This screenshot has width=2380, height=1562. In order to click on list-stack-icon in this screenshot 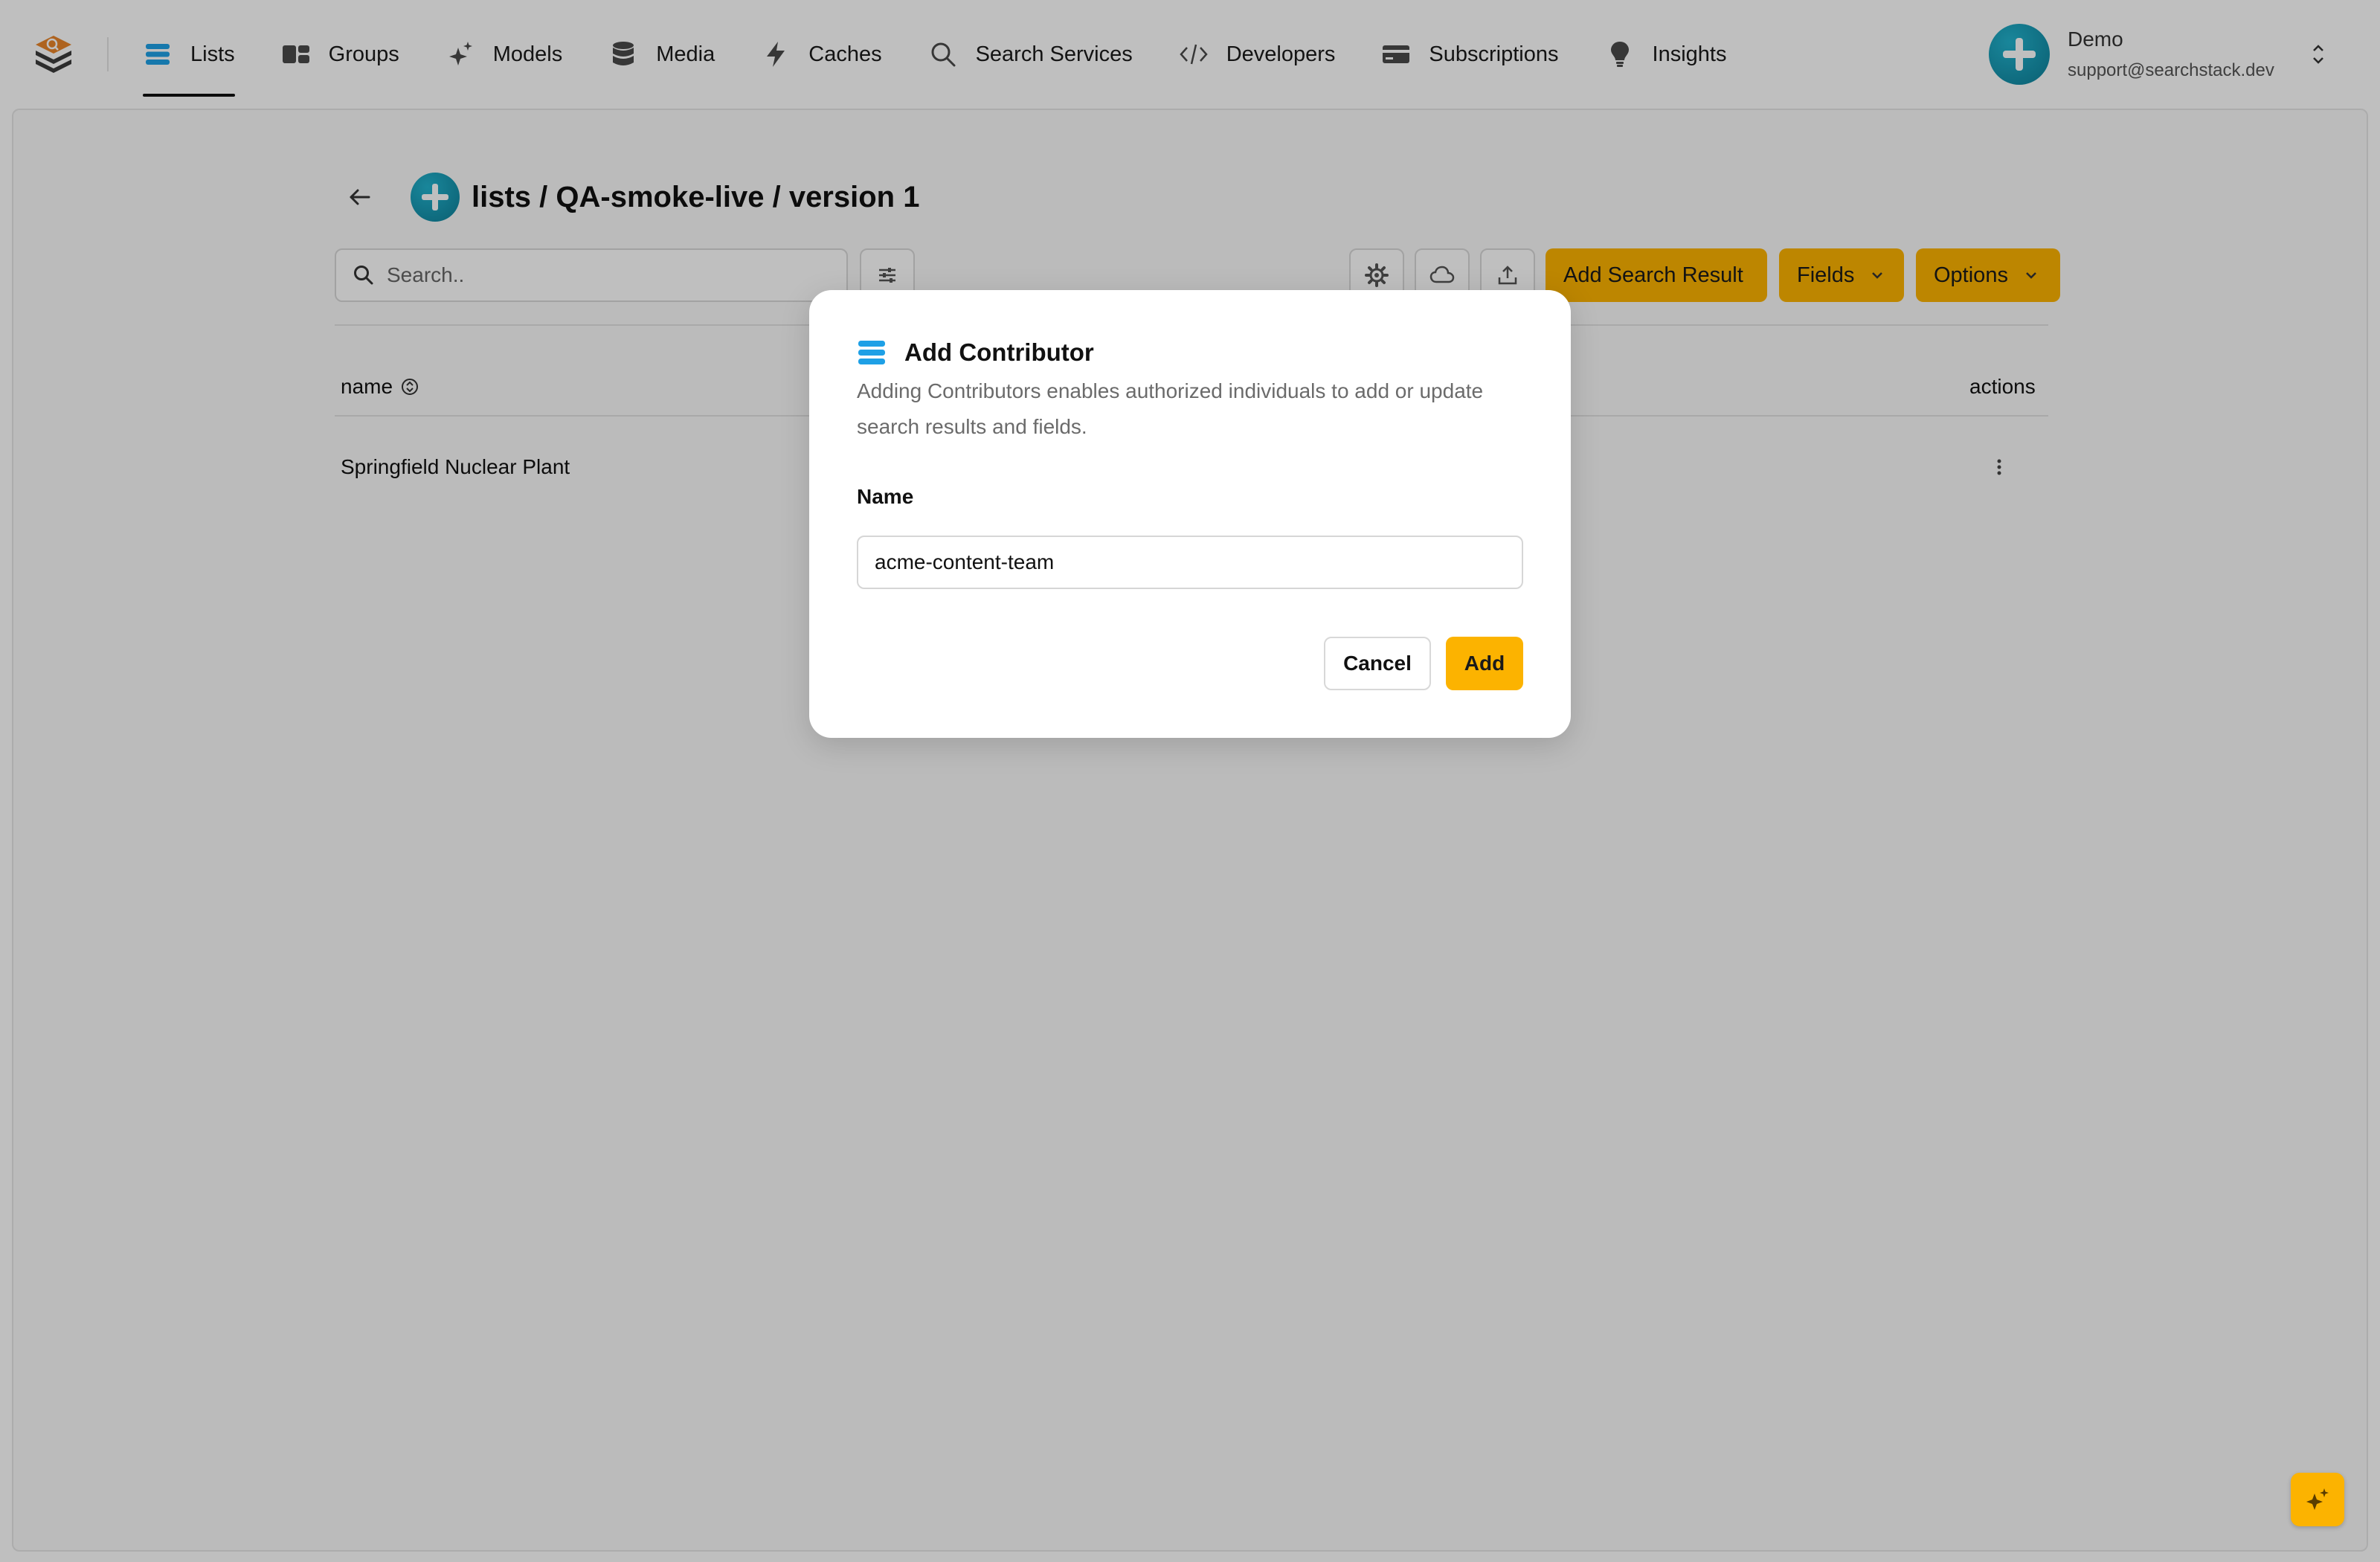, I will do `click(872, 352)`.